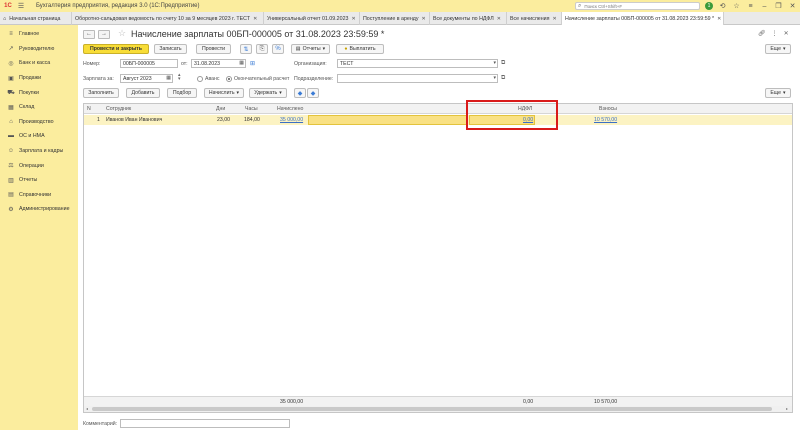 This screenshot has height=430, width=800. What do you see at coordinates (179, 77) in the screenshot?
I see `period-spinner-icon: ▴ ▾` at bounding box center [179, 77].